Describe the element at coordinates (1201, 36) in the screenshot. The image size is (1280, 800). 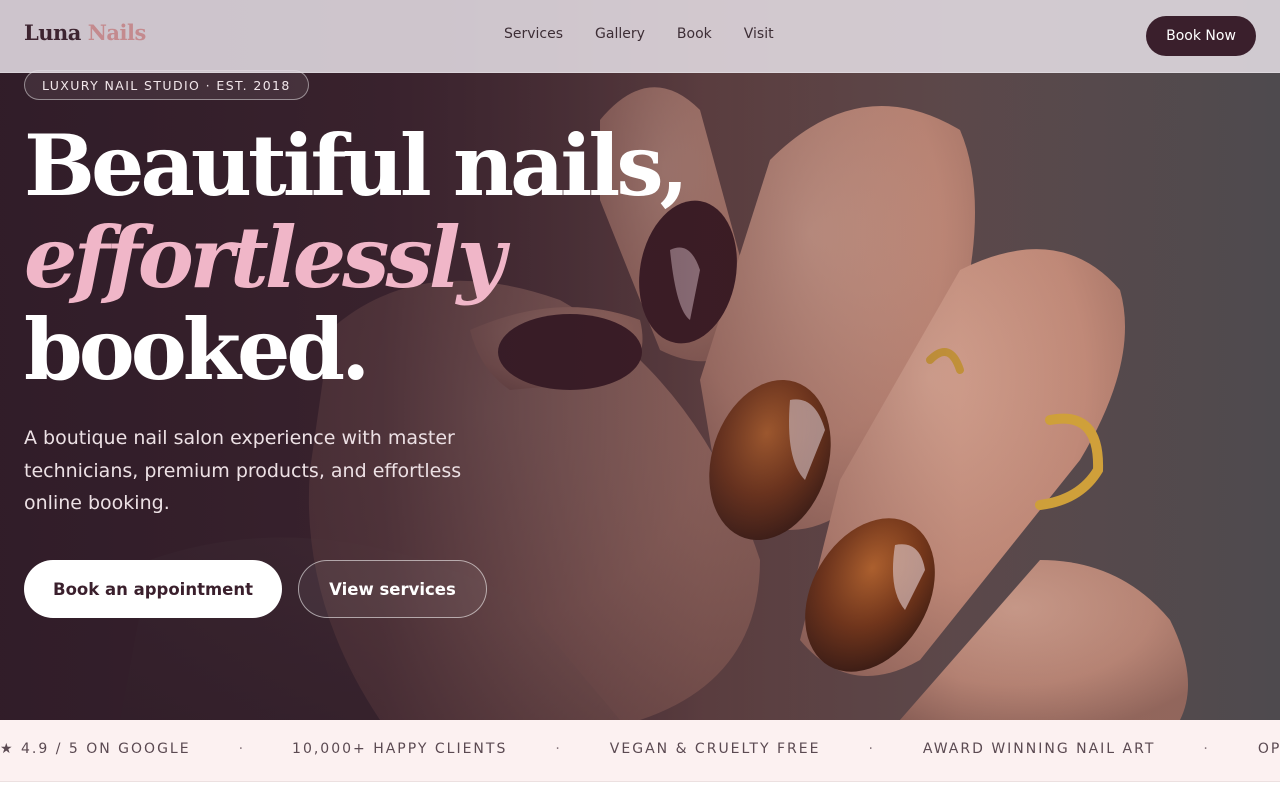
I see `book-now-button: Book Now` at that location.